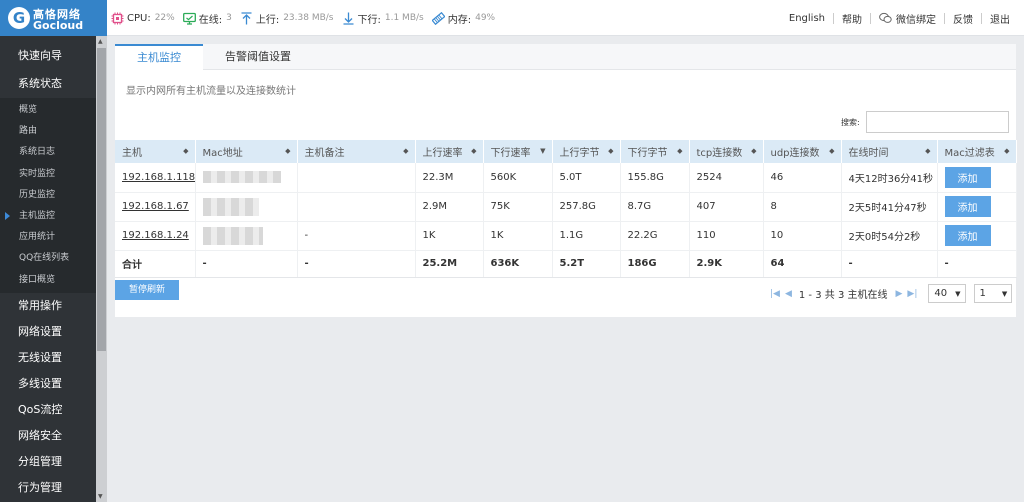  What do you see at coordinates (48, 306) in the screenshot?
I see `sidebar-item-common-ops: 常用操作` at bounding box center [48, 306].